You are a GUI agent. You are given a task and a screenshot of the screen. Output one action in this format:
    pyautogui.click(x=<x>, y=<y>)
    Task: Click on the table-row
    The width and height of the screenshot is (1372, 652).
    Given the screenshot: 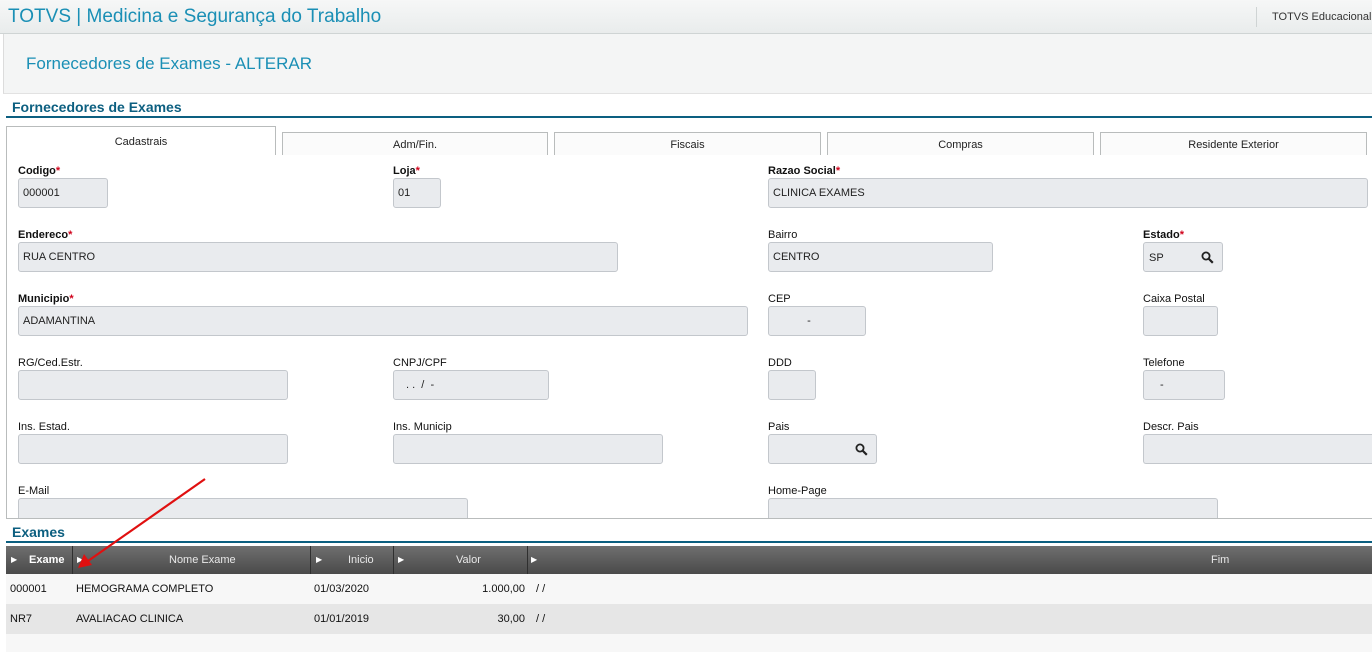 What is the action you would take?
    pyautogui.click(x=689, y=619)
    